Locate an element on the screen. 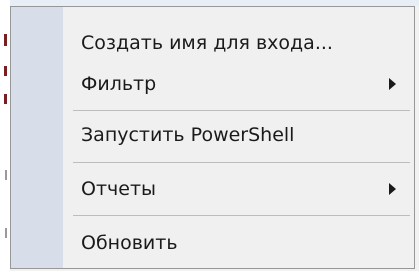 The width and height of the screenshot is (419, 271). window-edge is located at coordinates (5, 135).